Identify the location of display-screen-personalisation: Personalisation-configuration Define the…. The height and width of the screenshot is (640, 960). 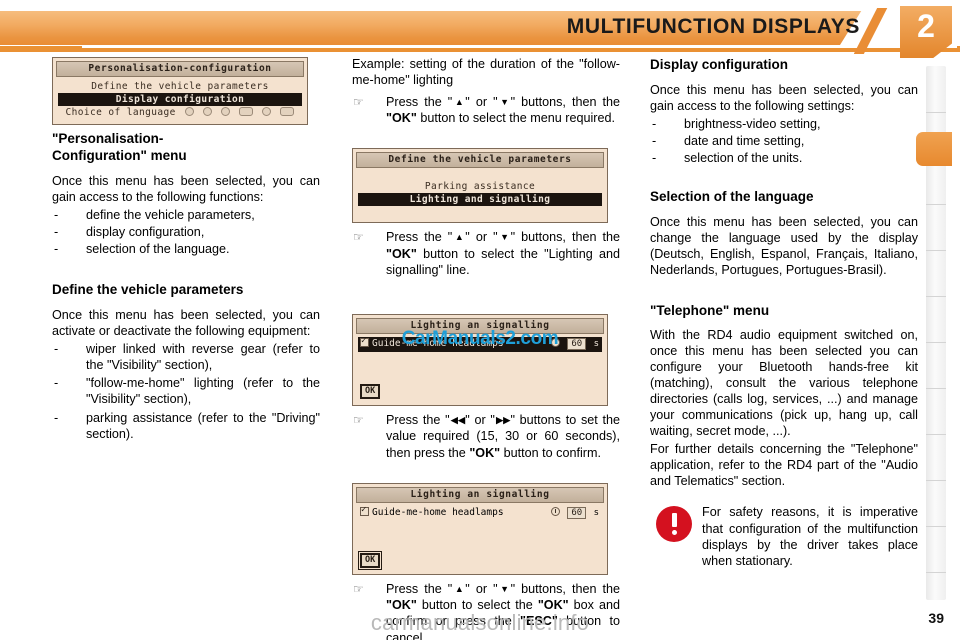
(180, 91).